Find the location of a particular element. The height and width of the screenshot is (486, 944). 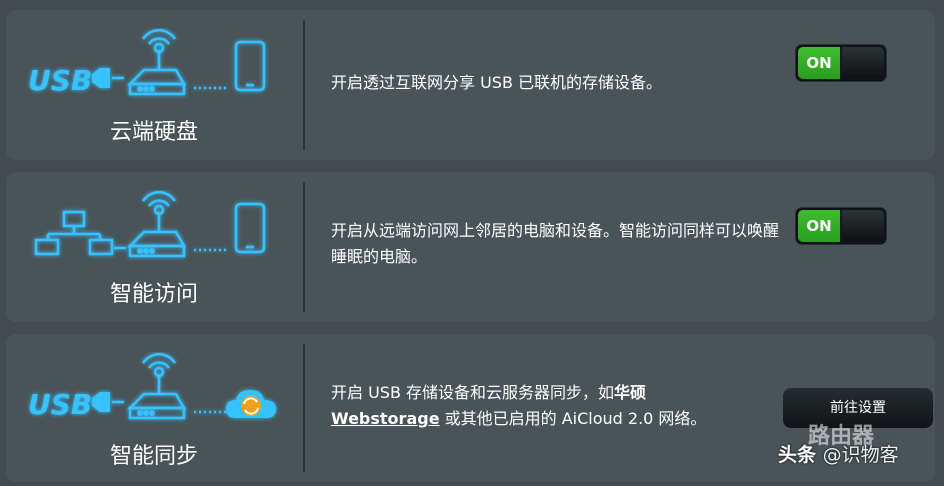

cloud-disk-toggle: ON is located at coordinates (841, 63).